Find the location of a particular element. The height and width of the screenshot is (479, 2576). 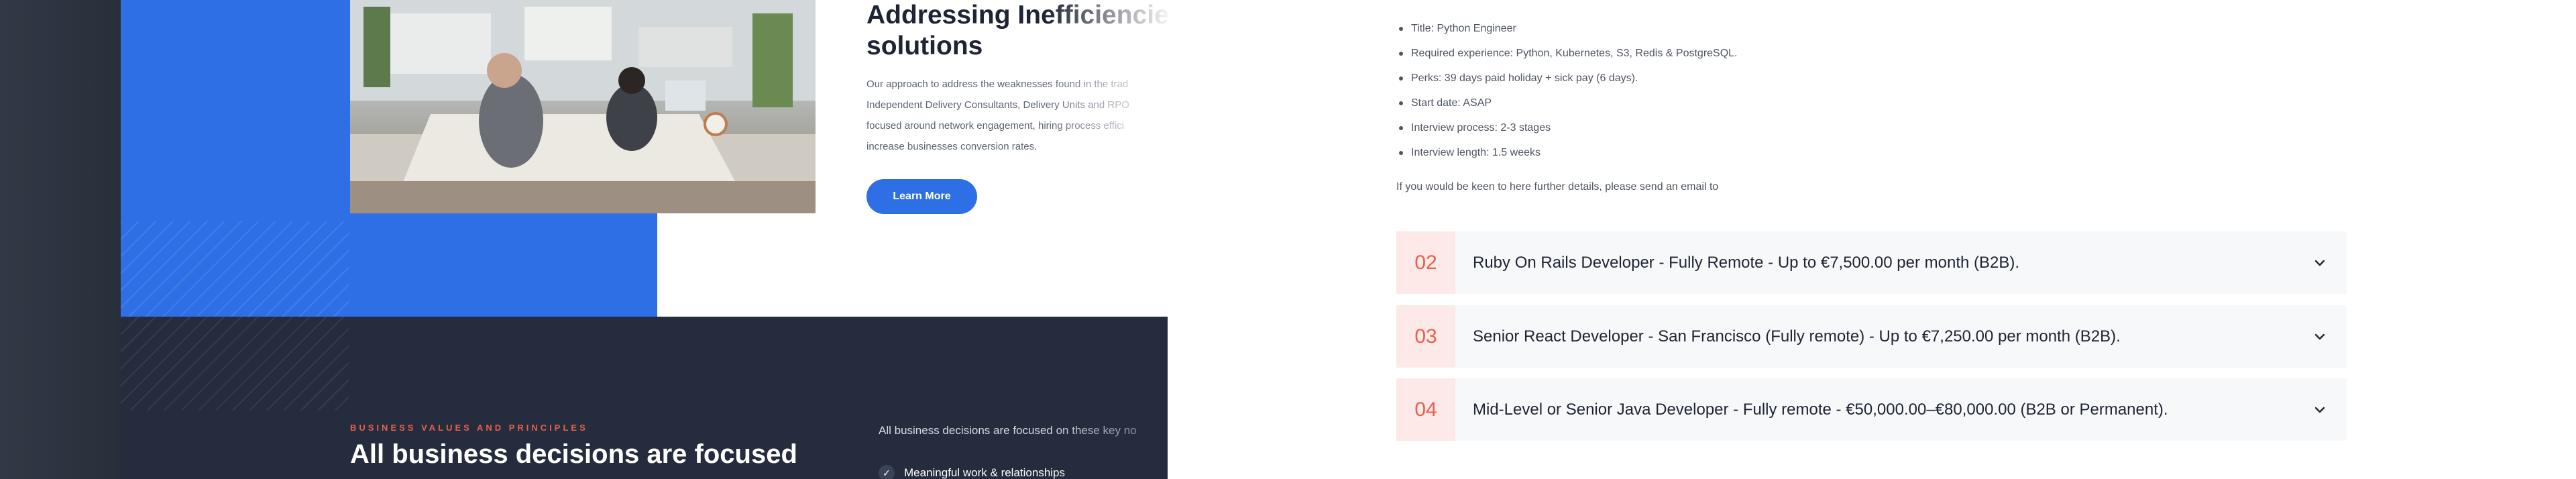

learn-more-button: Learn More is located at coordinates (921, 196).